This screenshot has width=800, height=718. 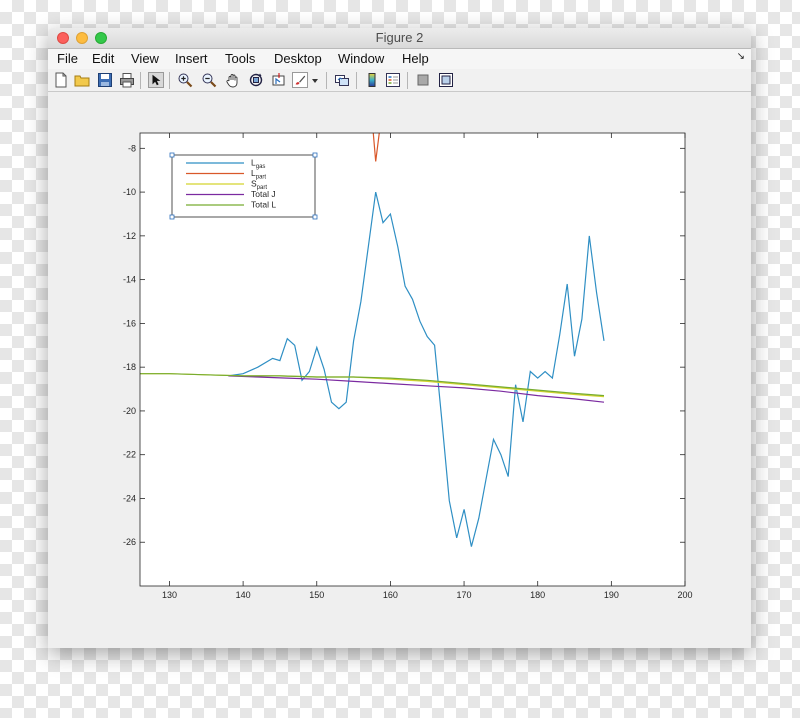 I want to click on x-tick-label: 190, so click(x=611, y=595).